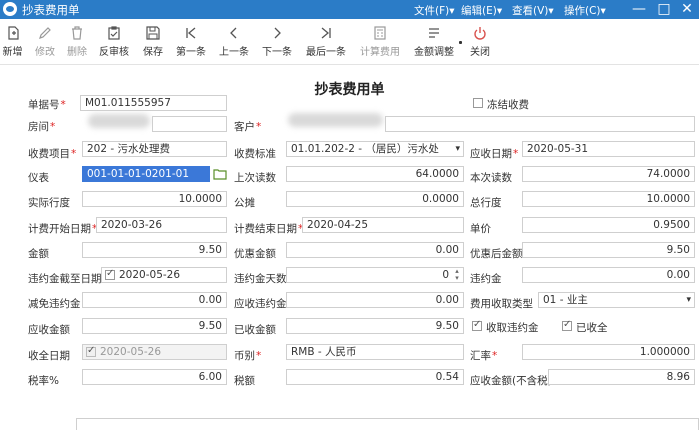  What do you see at coordinates (260, 304) in the screenshot?
I see `penalty-due-label: 应收违约金` at bounding box center [260, 304].